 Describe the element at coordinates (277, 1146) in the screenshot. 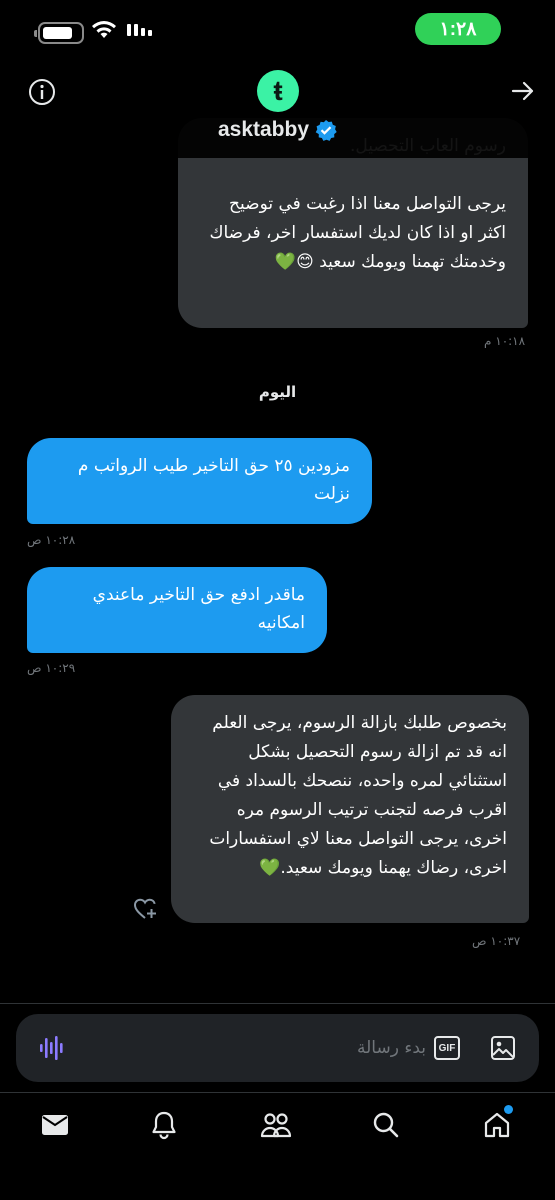

I see `bottom-nav` at that location.